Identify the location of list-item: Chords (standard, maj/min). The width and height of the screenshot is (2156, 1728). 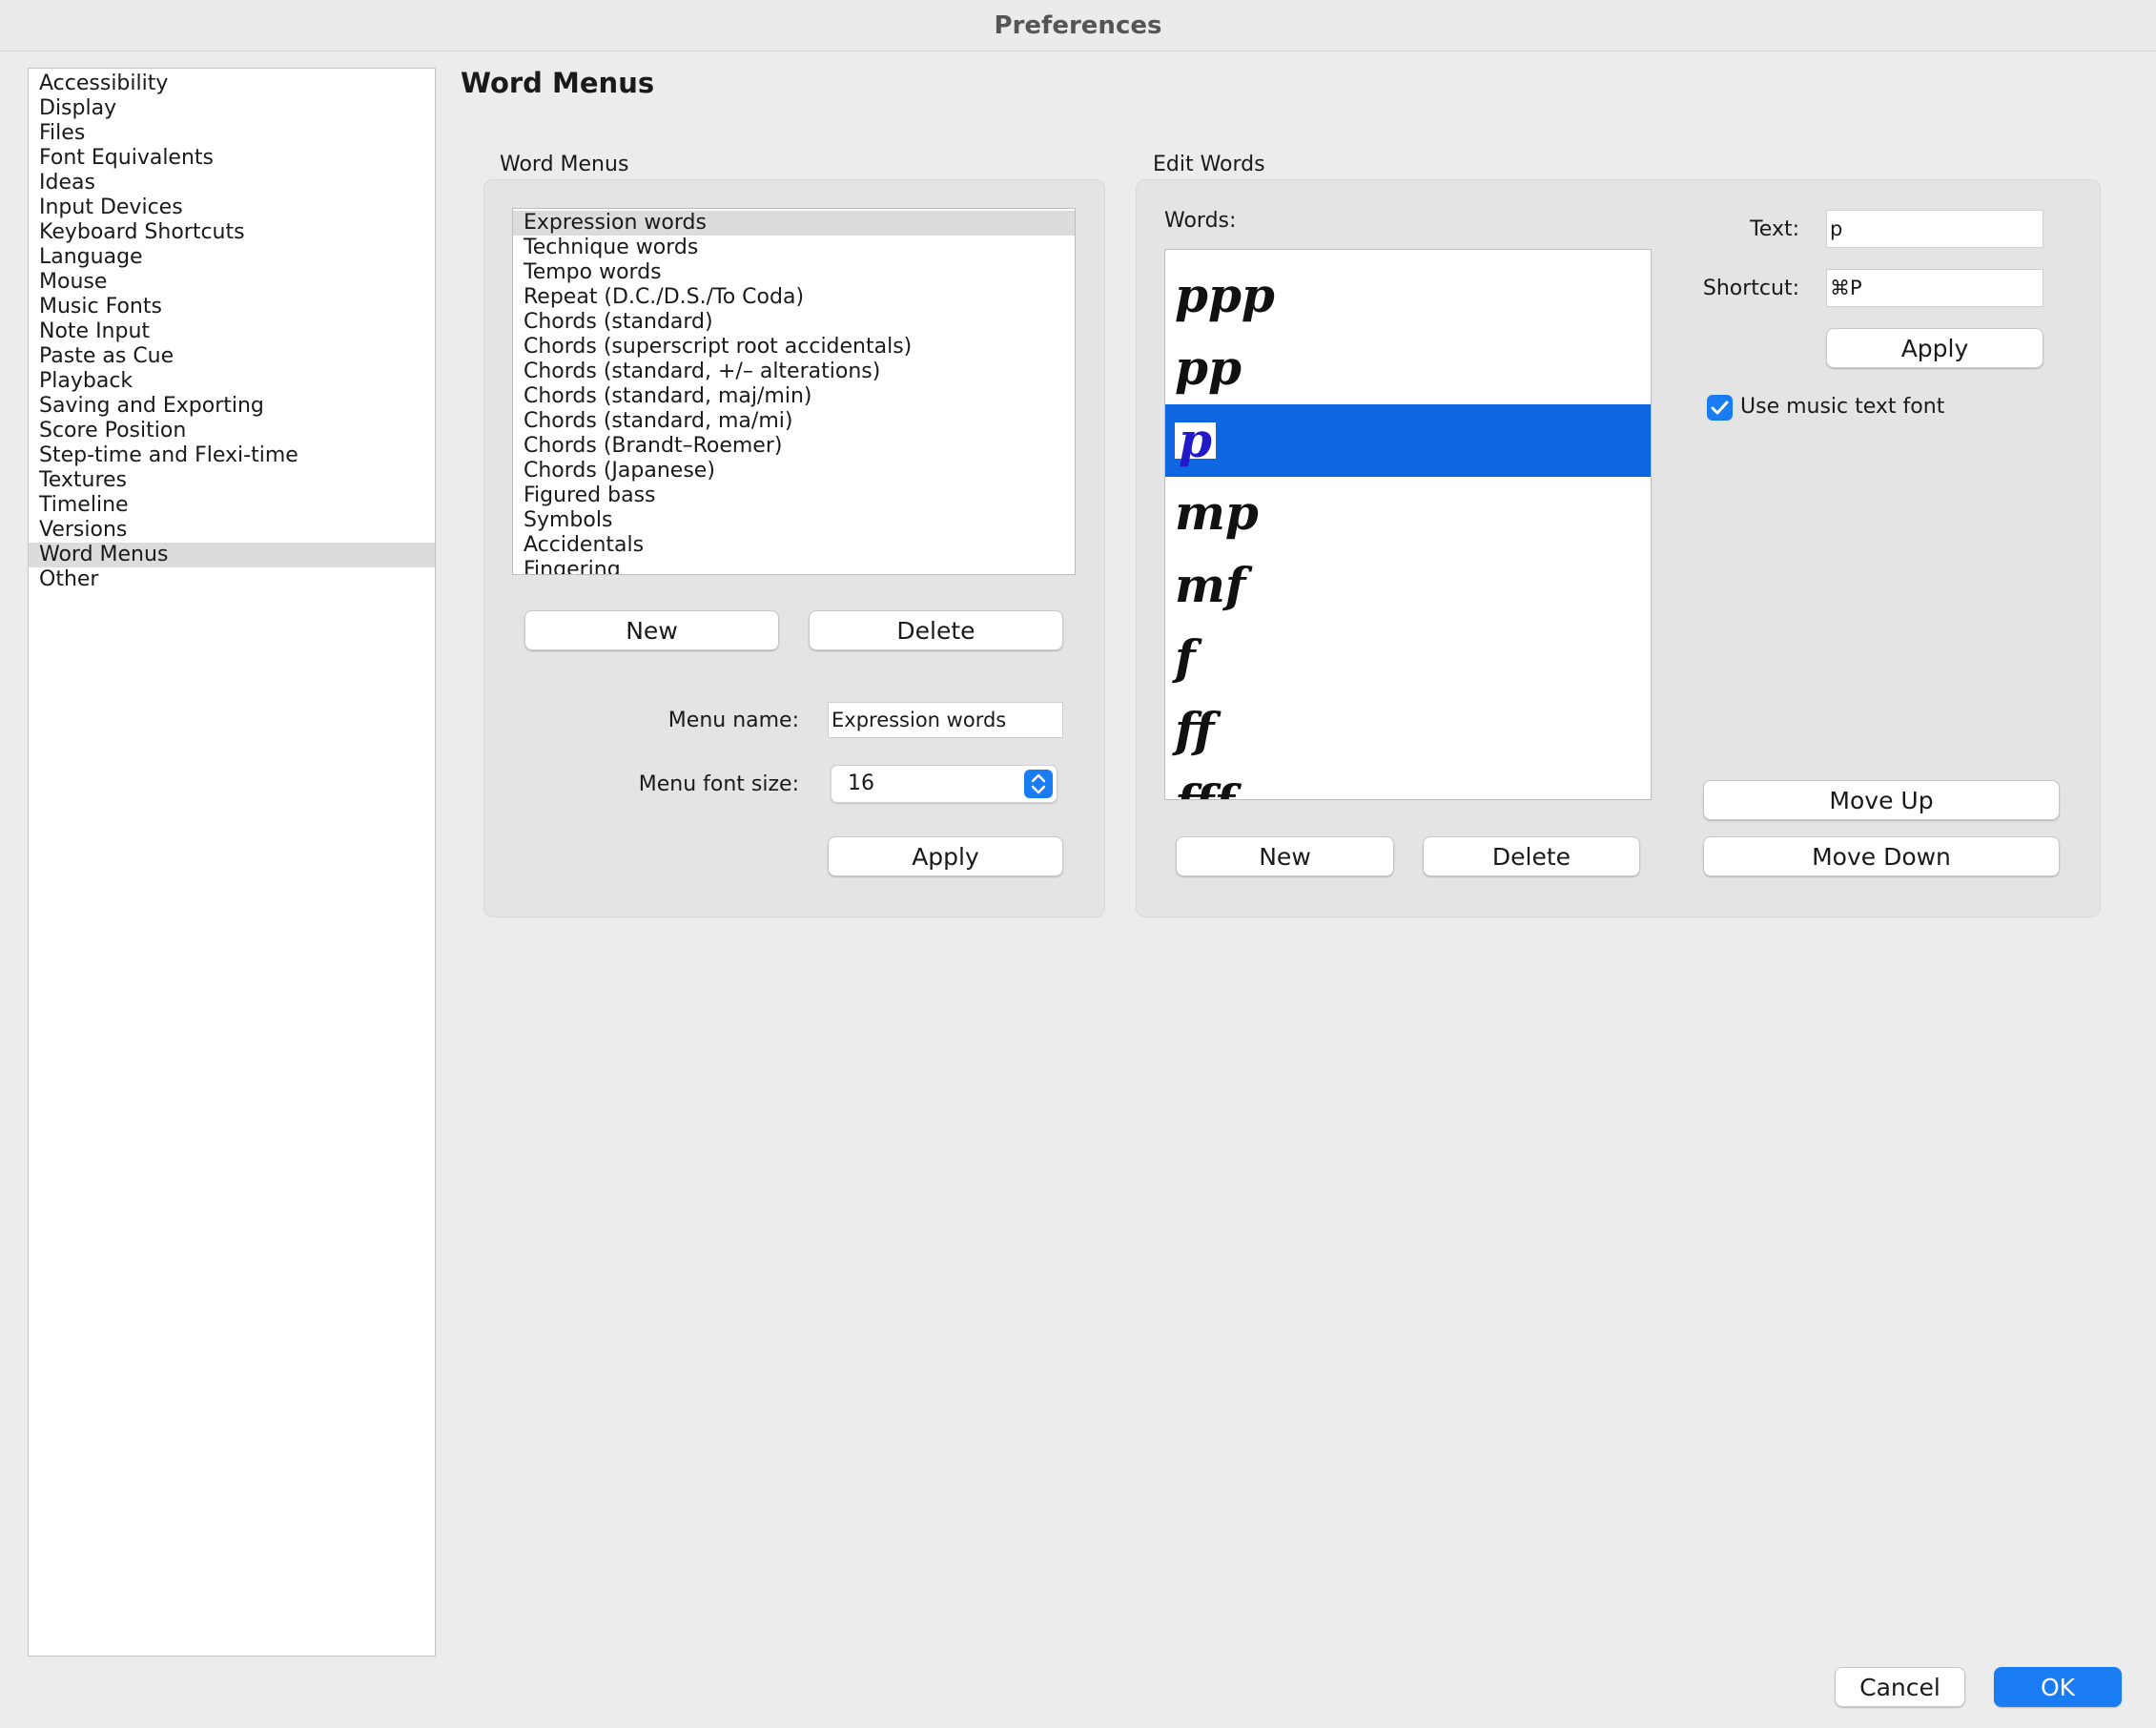
(794, 397).